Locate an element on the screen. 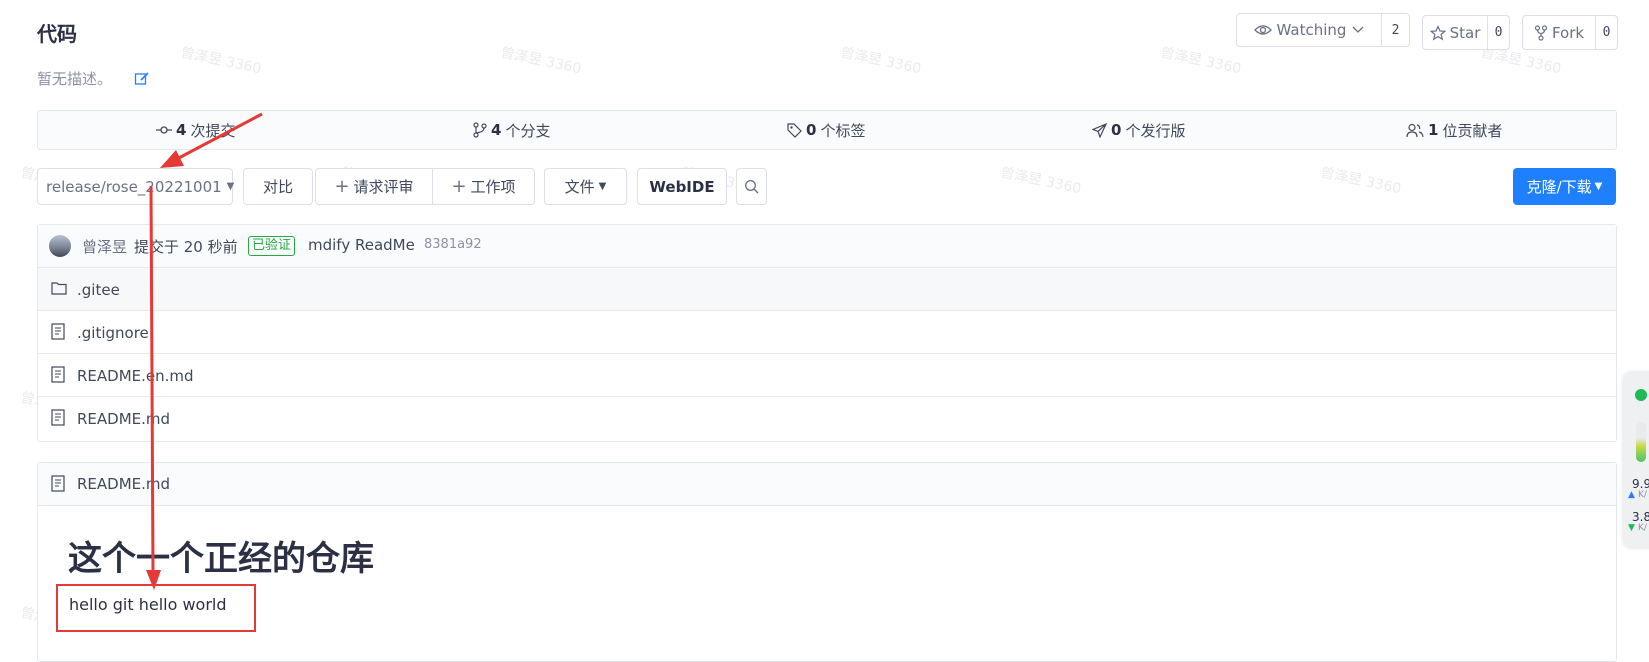 This screenshot has height=662, width=1649. star-label: Star is located at coordinates (1465, 32).